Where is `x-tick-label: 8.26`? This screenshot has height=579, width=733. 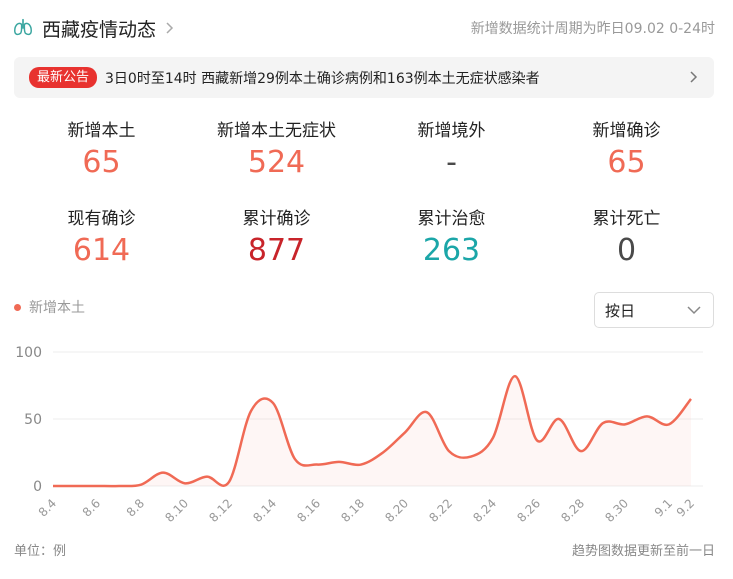
x-tick-label: 8.26 is located at coordinates (528, 510).